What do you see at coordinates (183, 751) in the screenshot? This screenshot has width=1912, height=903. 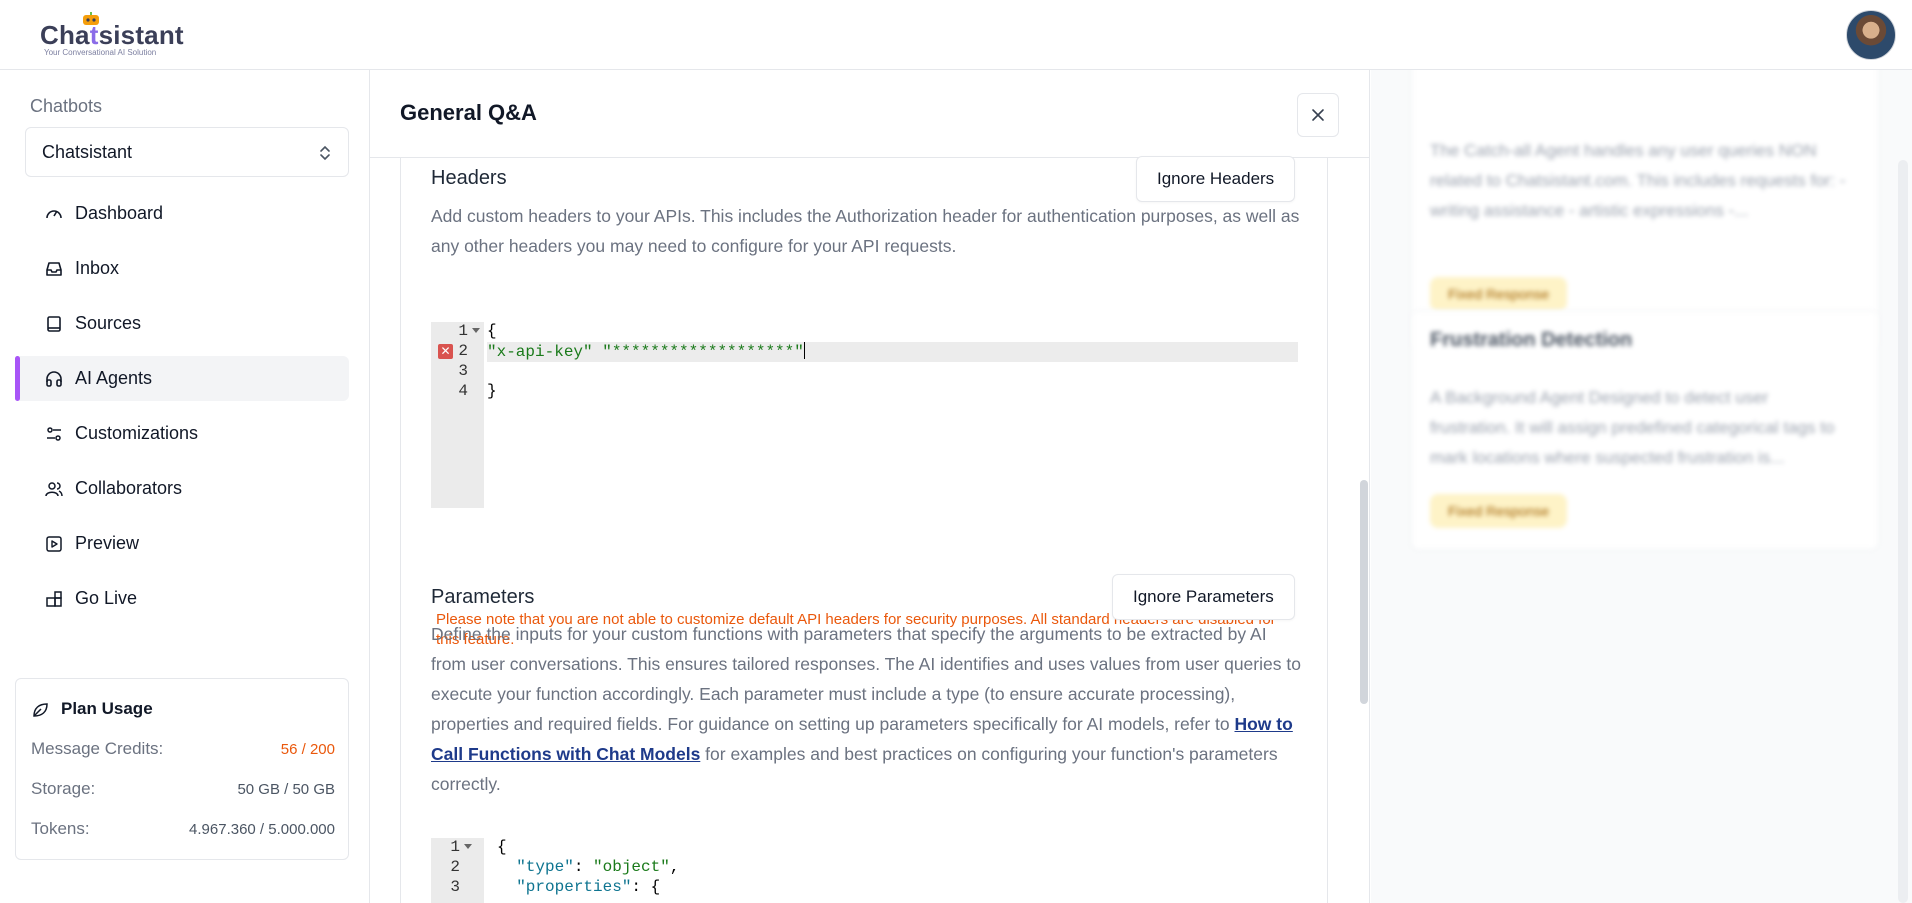 I see `message-credits-row: Message Credits: 56 / 200` at bounding box center [183, 751].